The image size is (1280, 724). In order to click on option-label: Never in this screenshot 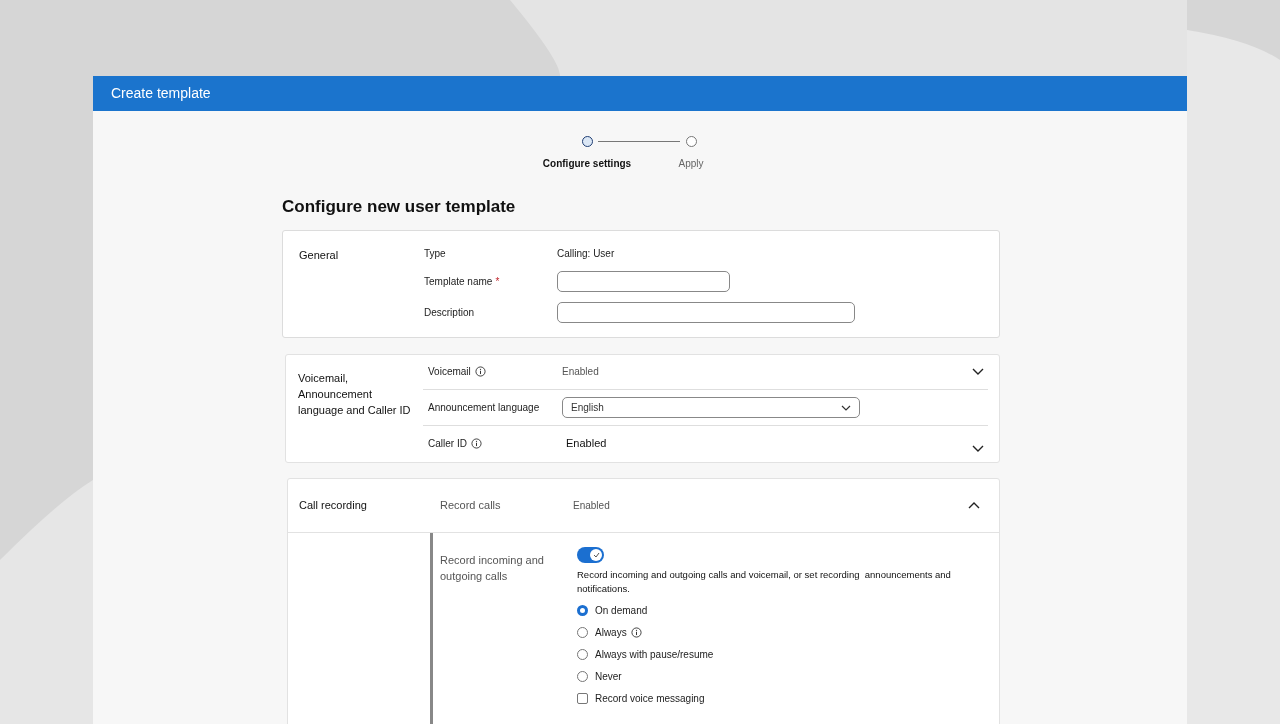, I will do `click(608, 677)`.